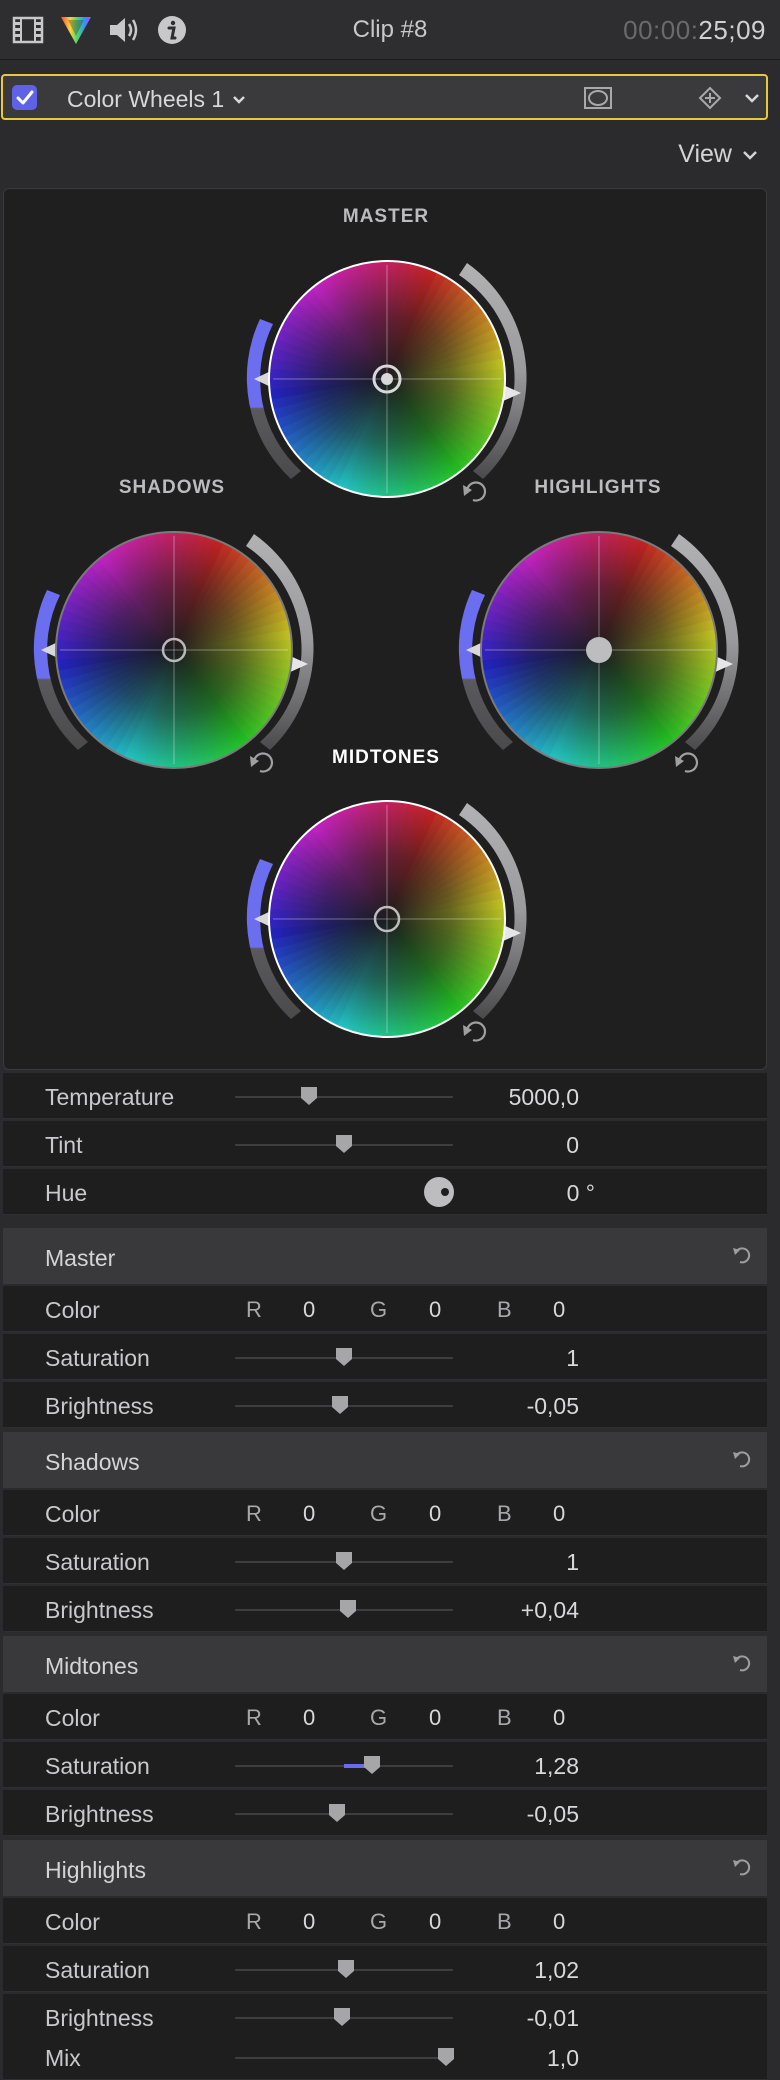  Describe the element at coordinates (72, 1514) in the screenshot. I see `shadows-color-label: Color` at that location.